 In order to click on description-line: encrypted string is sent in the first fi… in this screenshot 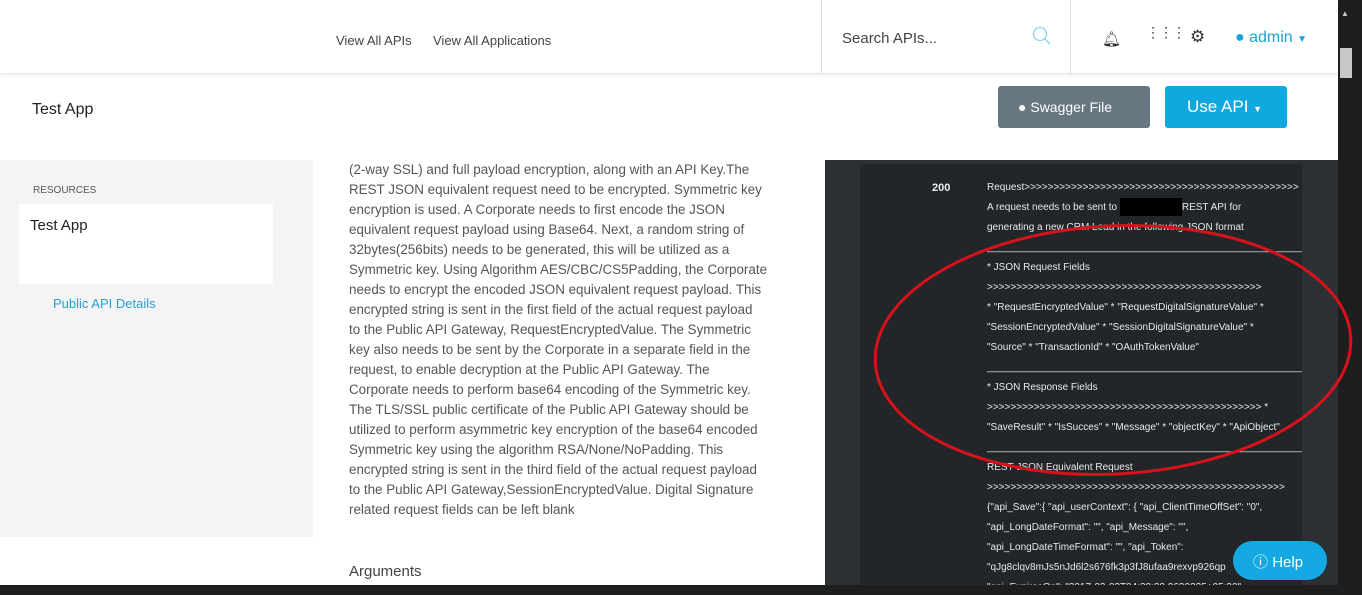, I will do `click(551, 309)`.